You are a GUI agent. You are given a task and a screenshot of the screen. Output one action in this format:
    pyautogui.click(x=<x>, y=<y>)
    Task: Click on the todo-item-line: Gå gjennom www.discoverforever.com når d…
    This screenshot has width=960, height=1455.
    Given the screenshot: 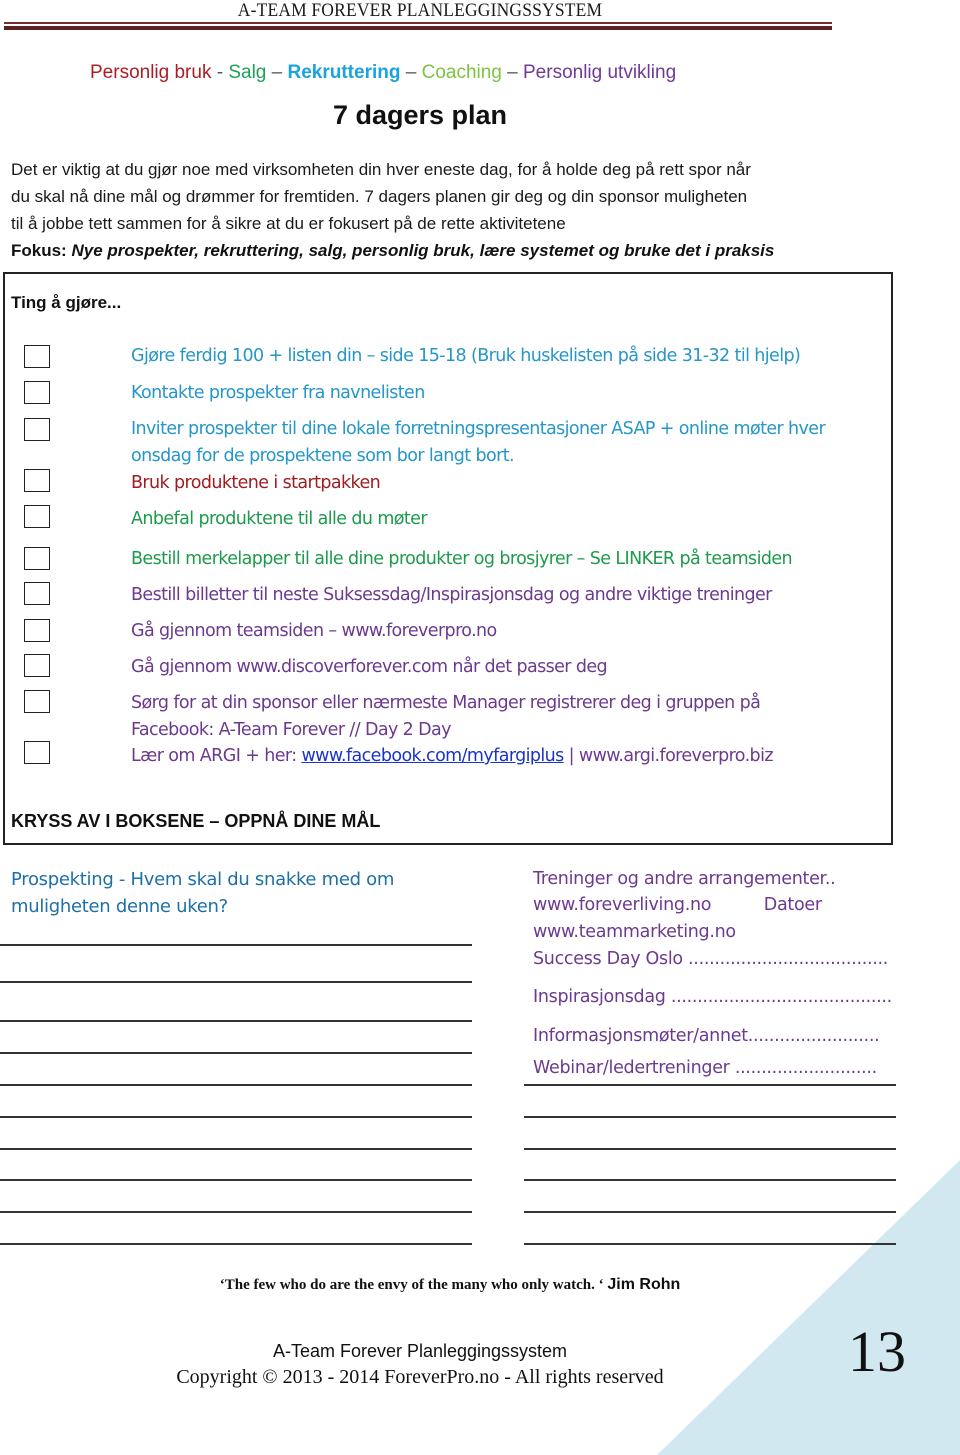 What is the action you would take?
    pyautogui.click(x=369, y=667)
    